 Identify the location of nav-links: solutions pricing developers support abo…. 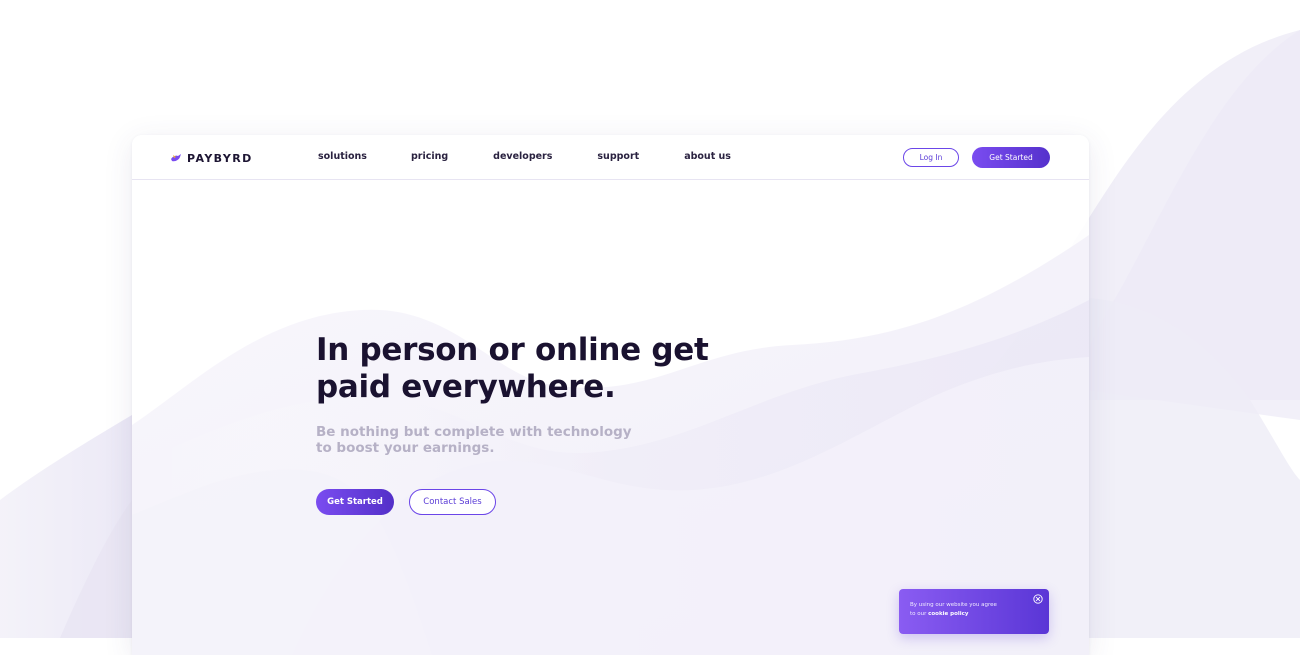
(524, 156).